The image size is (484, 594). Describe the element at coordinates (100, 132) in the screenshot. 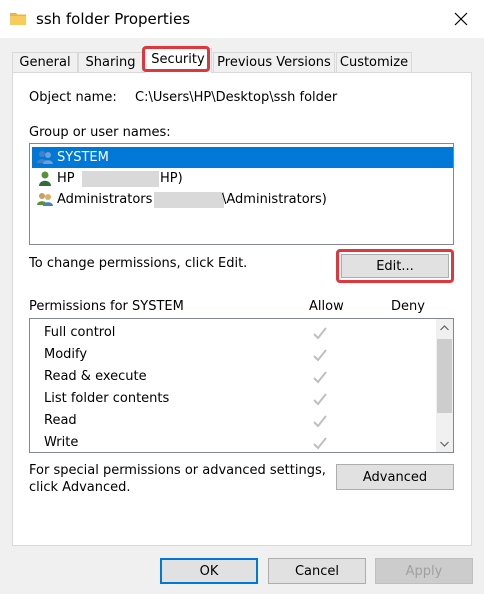

I see `group-or-user-names-label: Group or user names:` at that location.